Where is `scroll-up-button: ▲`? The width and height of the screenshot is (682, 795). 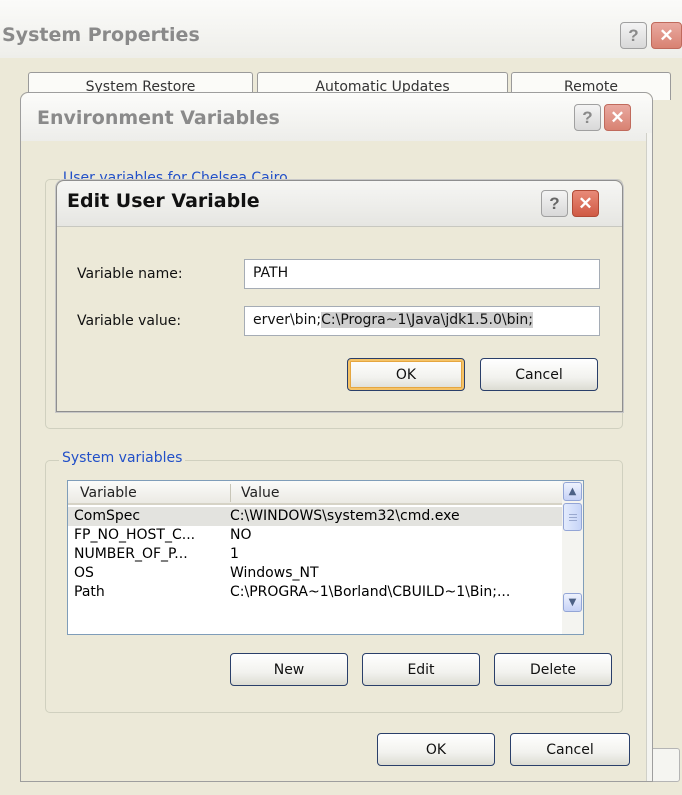 scroll-up-button: ▲ is located at coordinates (572, 491).